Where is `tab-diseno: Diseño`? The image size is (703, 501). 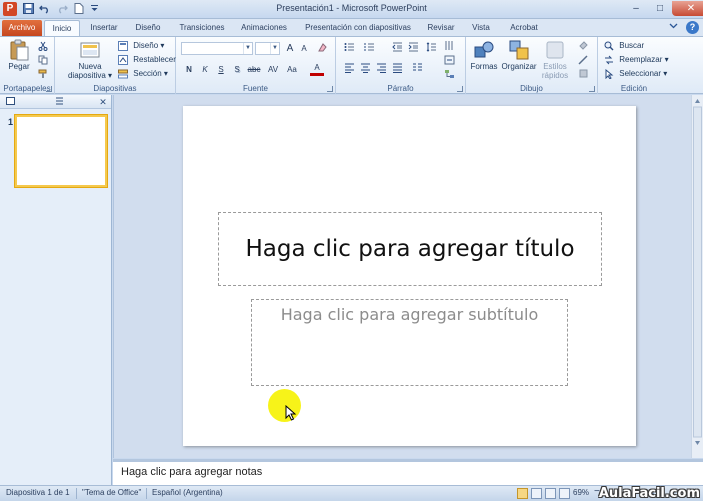 tab-diseno: Diseño is located at coordinates (148, 28).